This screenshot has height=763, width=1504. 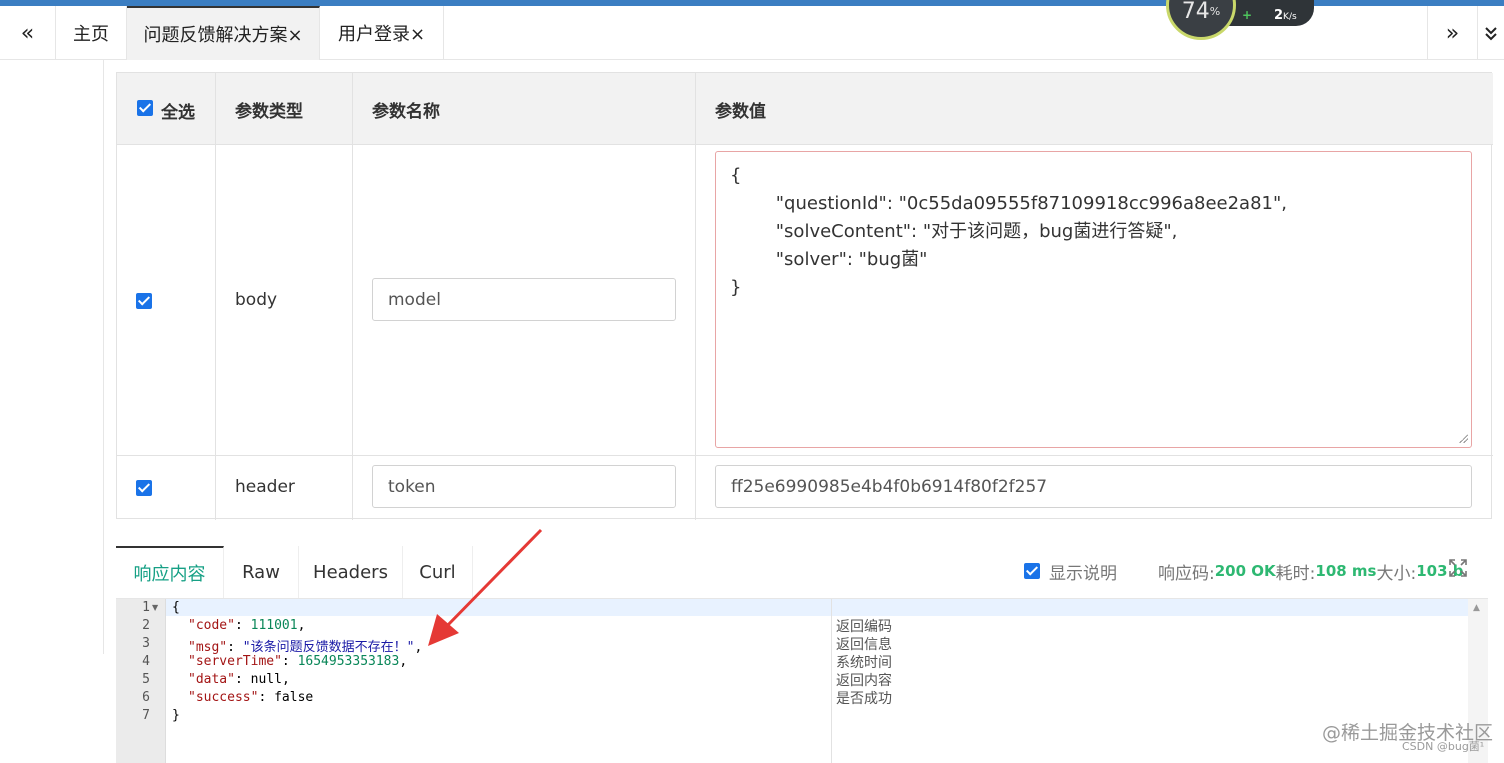 What do you see at coordinates (1346, 571) in the screenshot?
I see `elapsed-time-value: 108 ms` at bounding box center [1346, 571].